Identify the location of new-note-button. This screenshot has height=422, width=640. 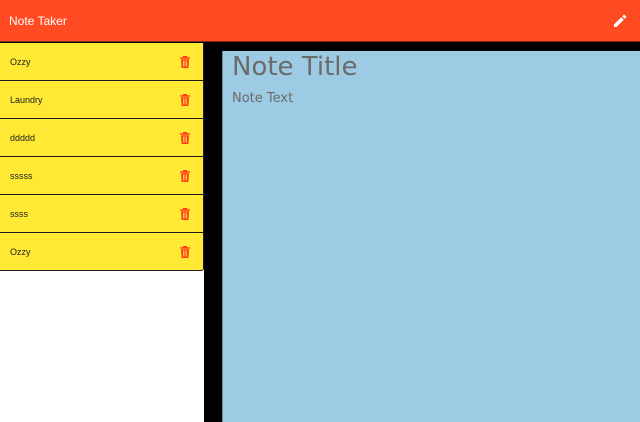
(620, 21).